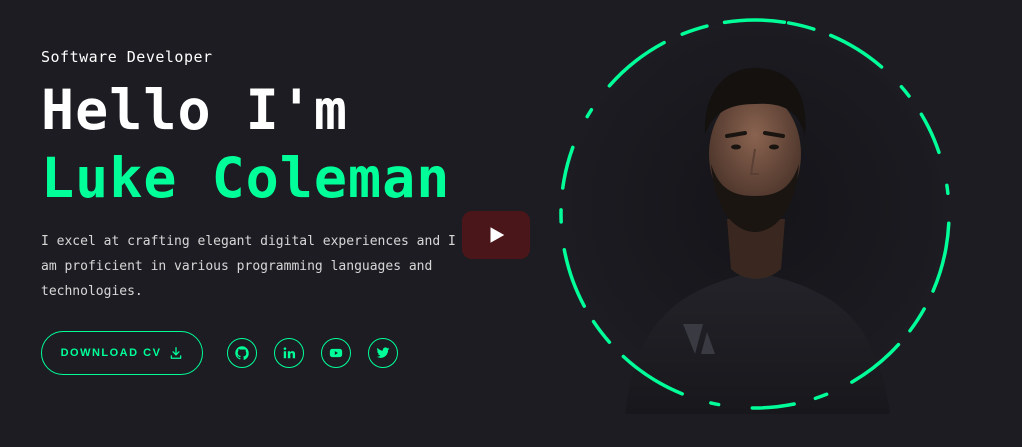 This screenshot has width=1022, height=447. I want to click on download-icon, so click(176, 353).